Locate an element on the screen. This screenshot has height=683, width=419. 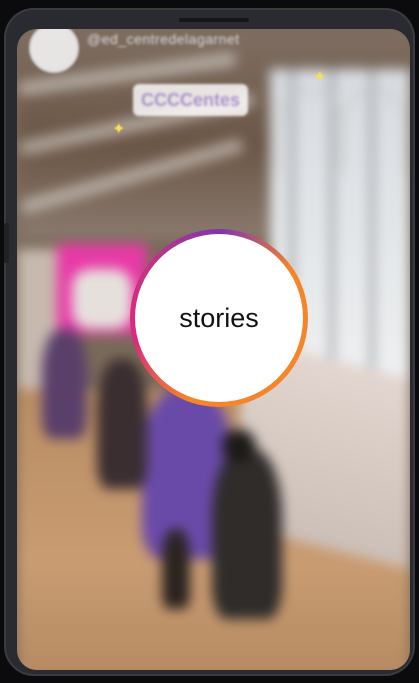
child-dark-coat is located at coordinates (247, 534).